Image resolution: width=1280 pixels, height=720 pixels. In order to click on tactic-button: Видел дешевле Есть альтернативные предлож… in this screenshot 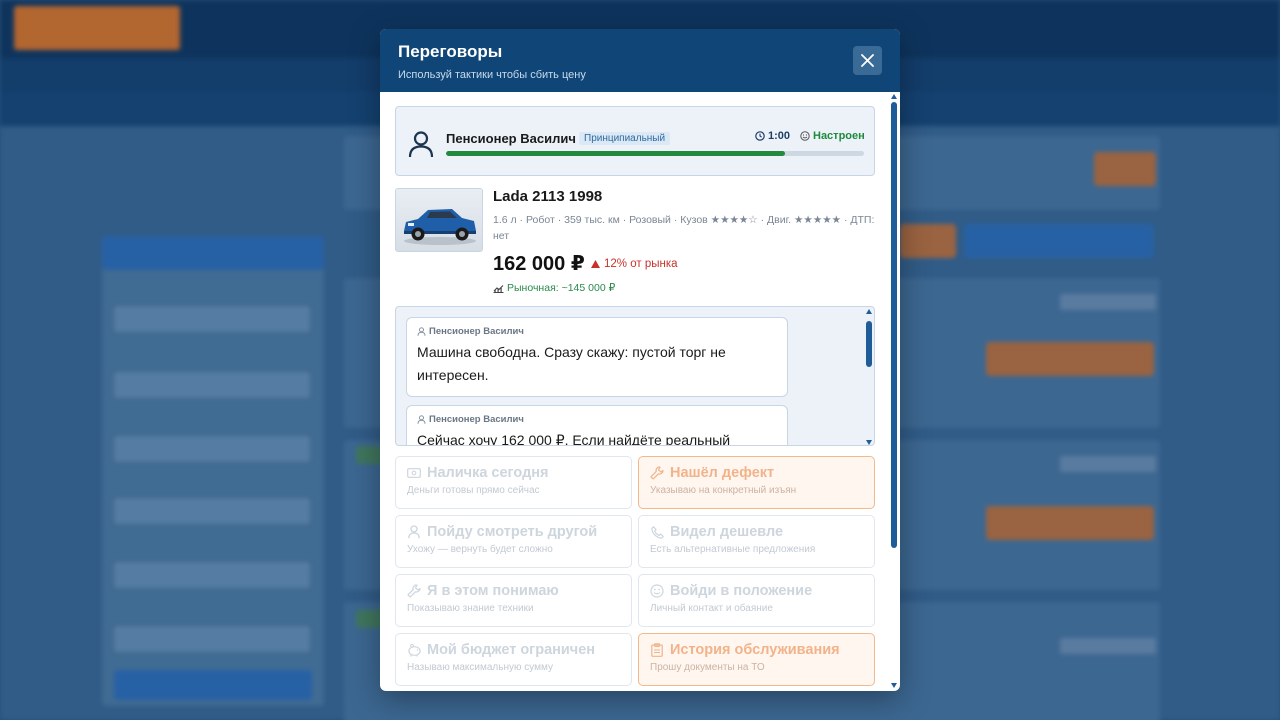, I will do `click(756, 541)`.